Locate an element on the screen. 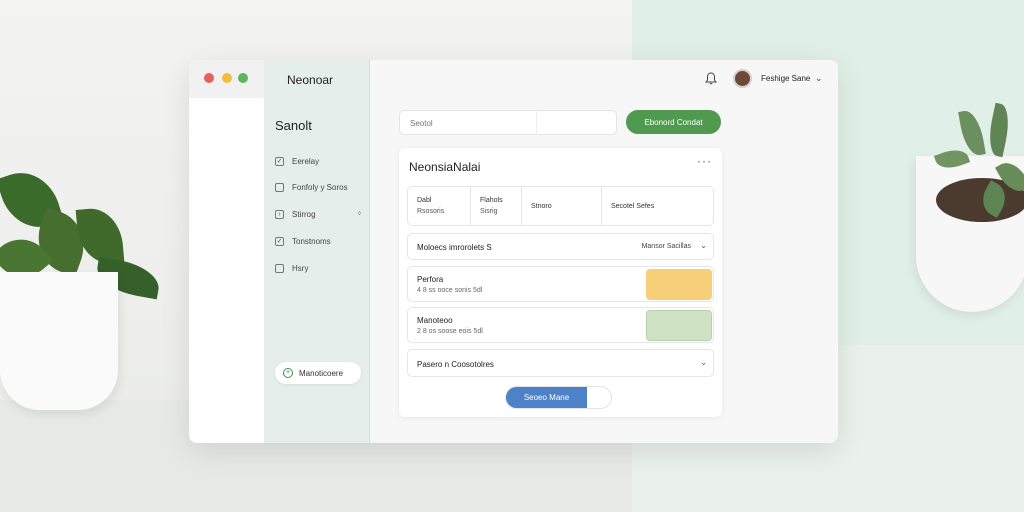 The width and height of the screenshot is (1024, 512). sidebar-item-label: Stirrog is located at coordinates (304, 214).